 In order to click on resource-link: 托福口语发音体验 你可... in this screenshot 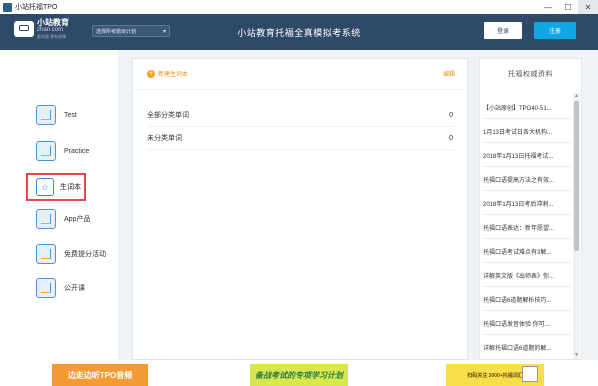, I will do `click(525, 323)`.